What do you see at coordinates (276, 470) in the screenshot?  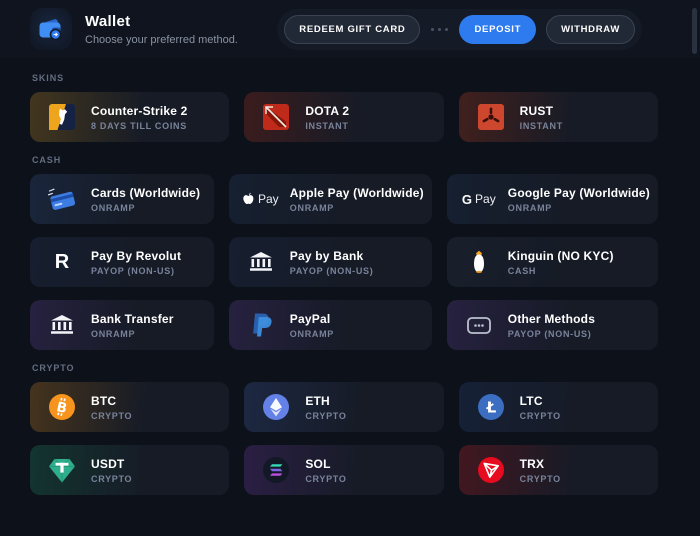 I see `sol-icon` at bounding box center [276, 470].